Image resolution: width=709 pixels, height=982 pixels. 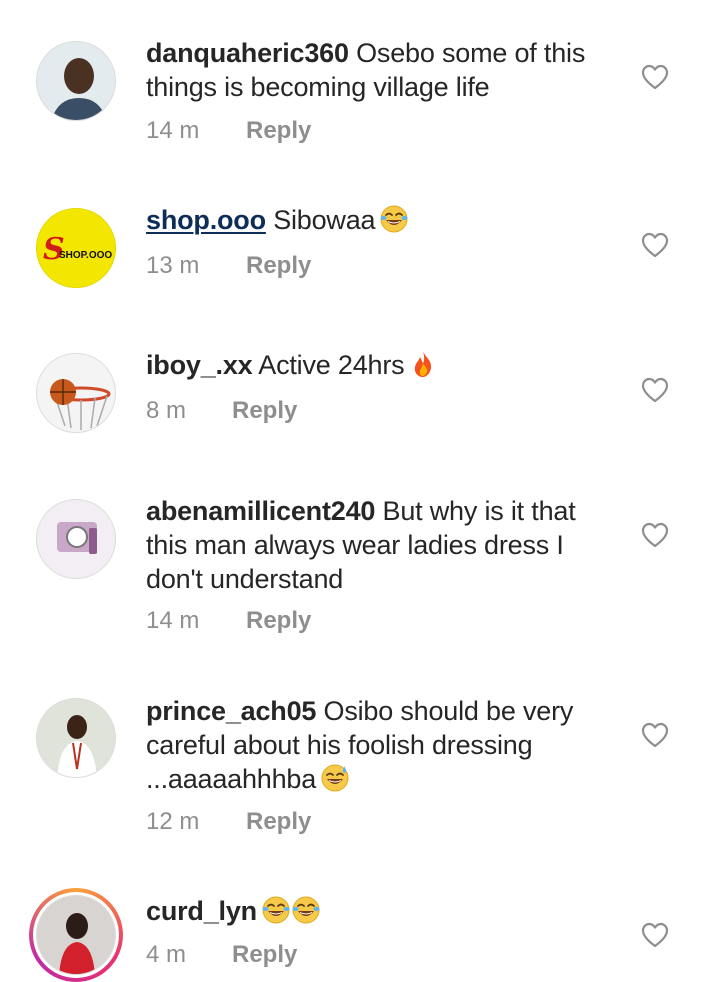 What do you see at coordinates (173, 265) in the screenshot?
I see `comment-time: 13 m` at bounding box center [173, 265].